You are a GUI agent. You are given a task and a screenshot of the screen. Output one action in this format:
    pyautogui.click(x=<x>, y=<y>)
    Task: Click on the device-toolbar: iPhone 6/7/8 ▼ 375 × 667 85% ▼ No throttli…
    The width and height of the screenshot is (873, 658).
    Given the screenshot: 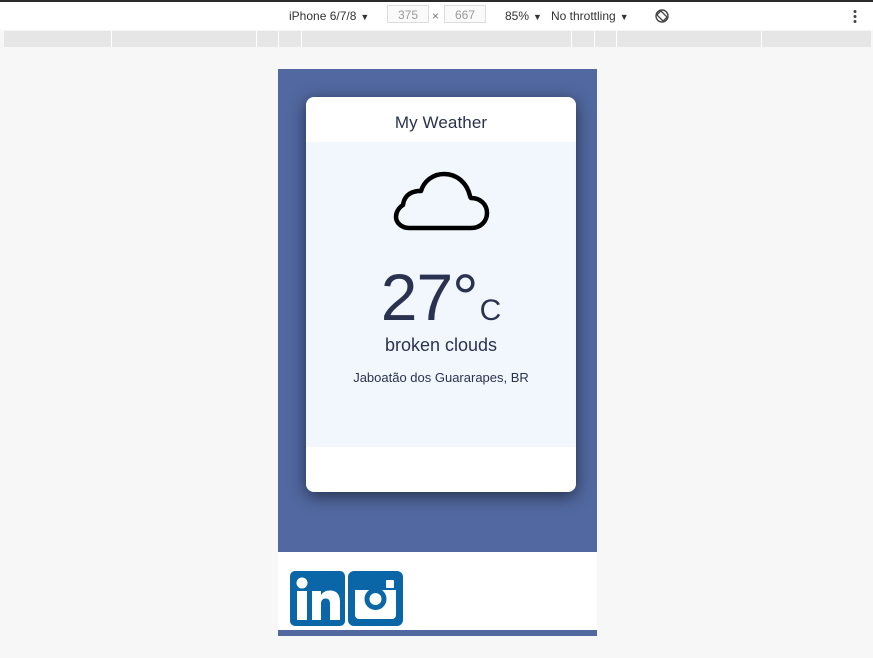 What is the action you would take?
    pyautogui.click(x=436, y=16)
    